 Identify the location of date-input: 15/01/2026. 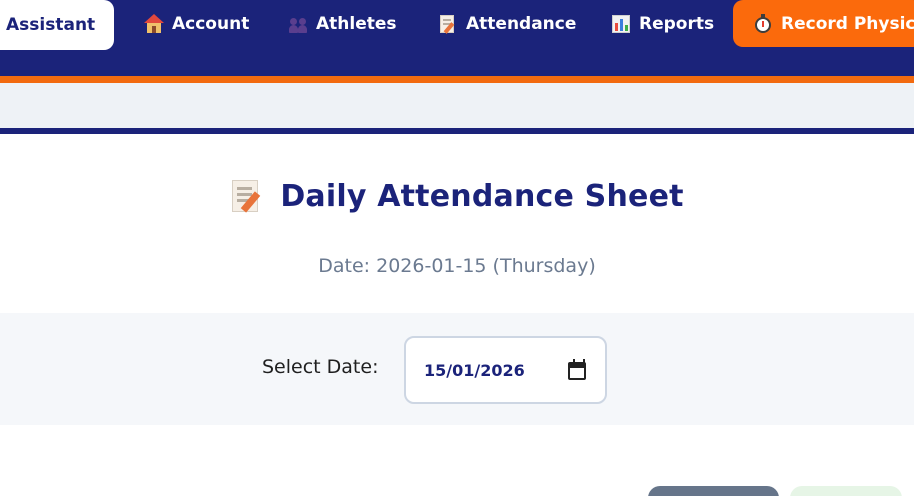
(505, 370).